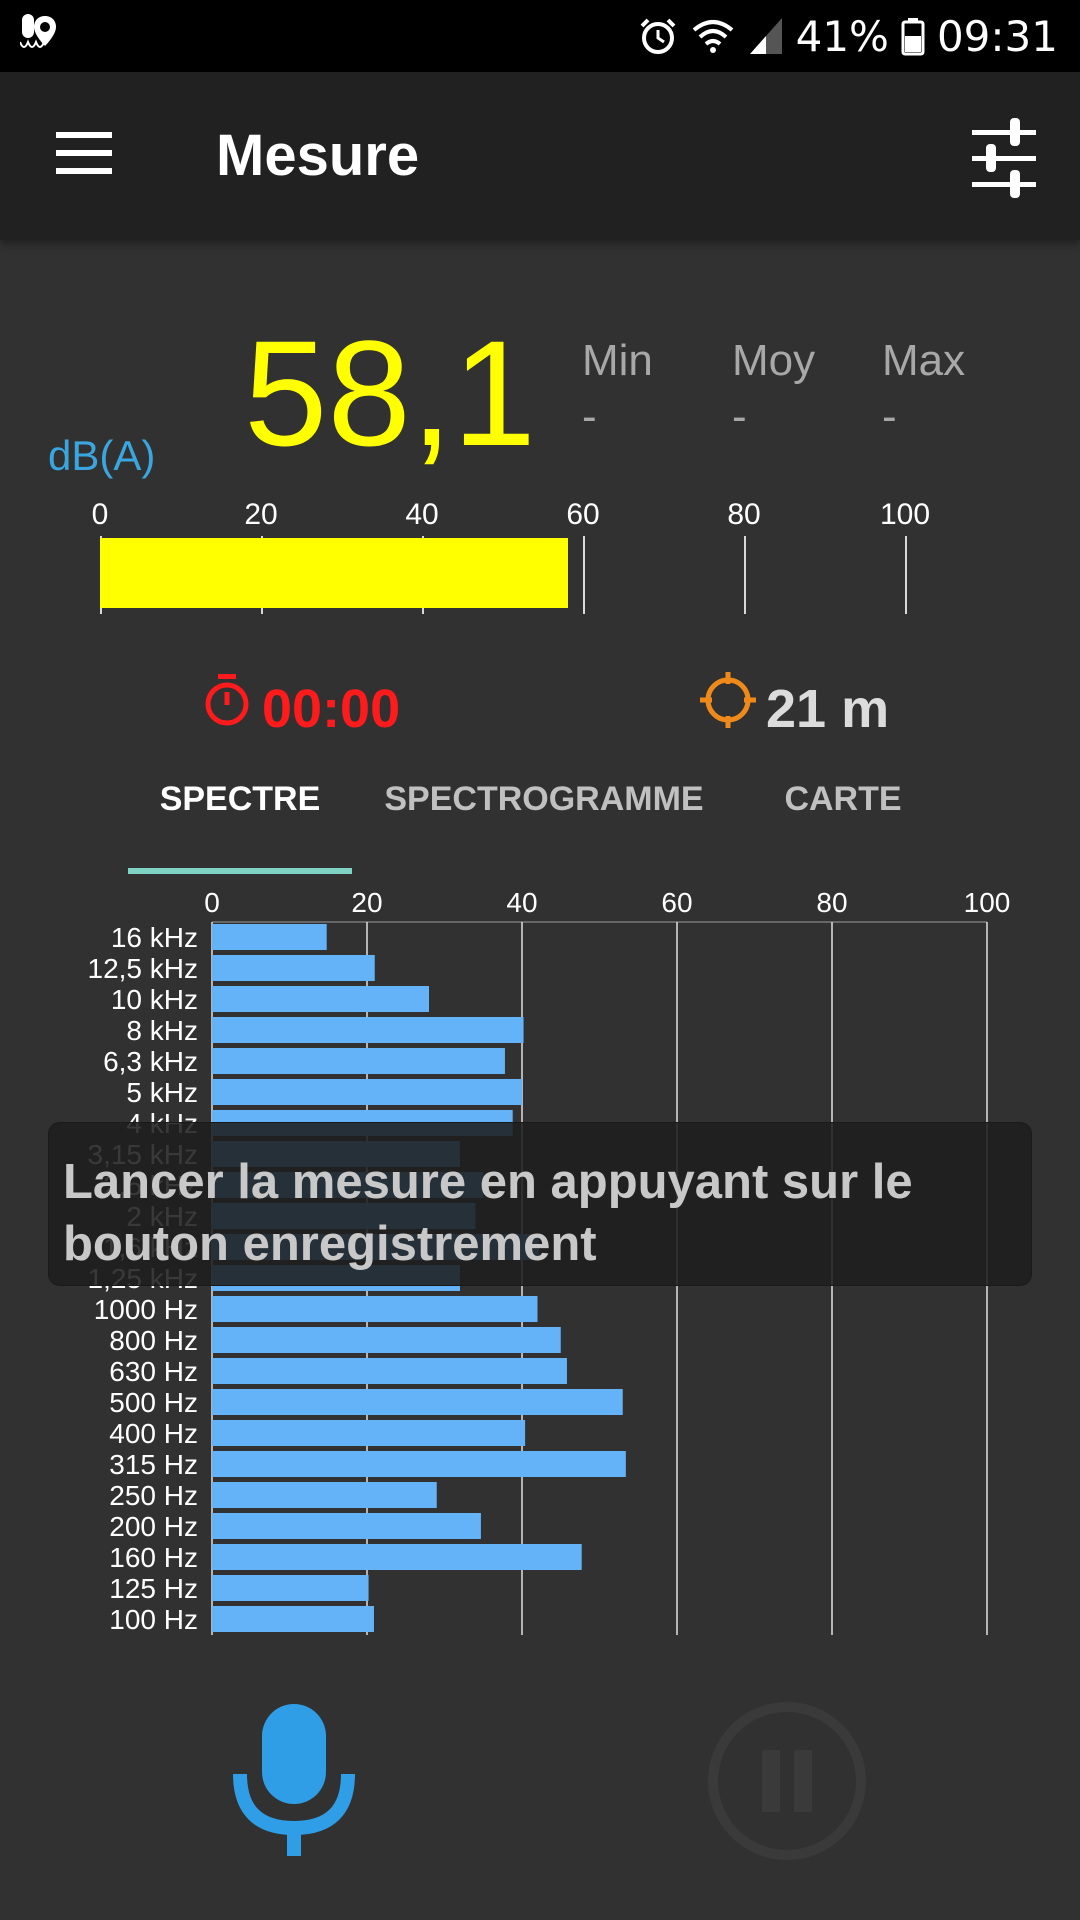  Describe the element at coordinates (153, 1588) in the screenshot. I see `spectrum-category-label: 125 Hz` at that location.